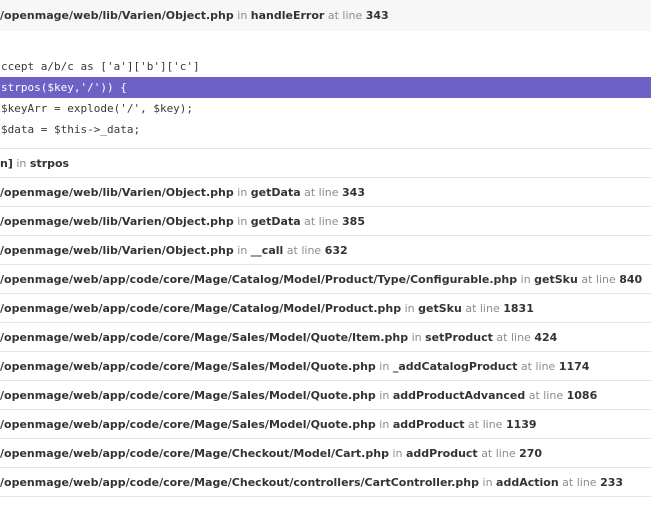 This screenshot has width=651, height=507. Describe the element at coordinates (612, 482) in the screenshot. I see `frame-line-number: 233` at that location.